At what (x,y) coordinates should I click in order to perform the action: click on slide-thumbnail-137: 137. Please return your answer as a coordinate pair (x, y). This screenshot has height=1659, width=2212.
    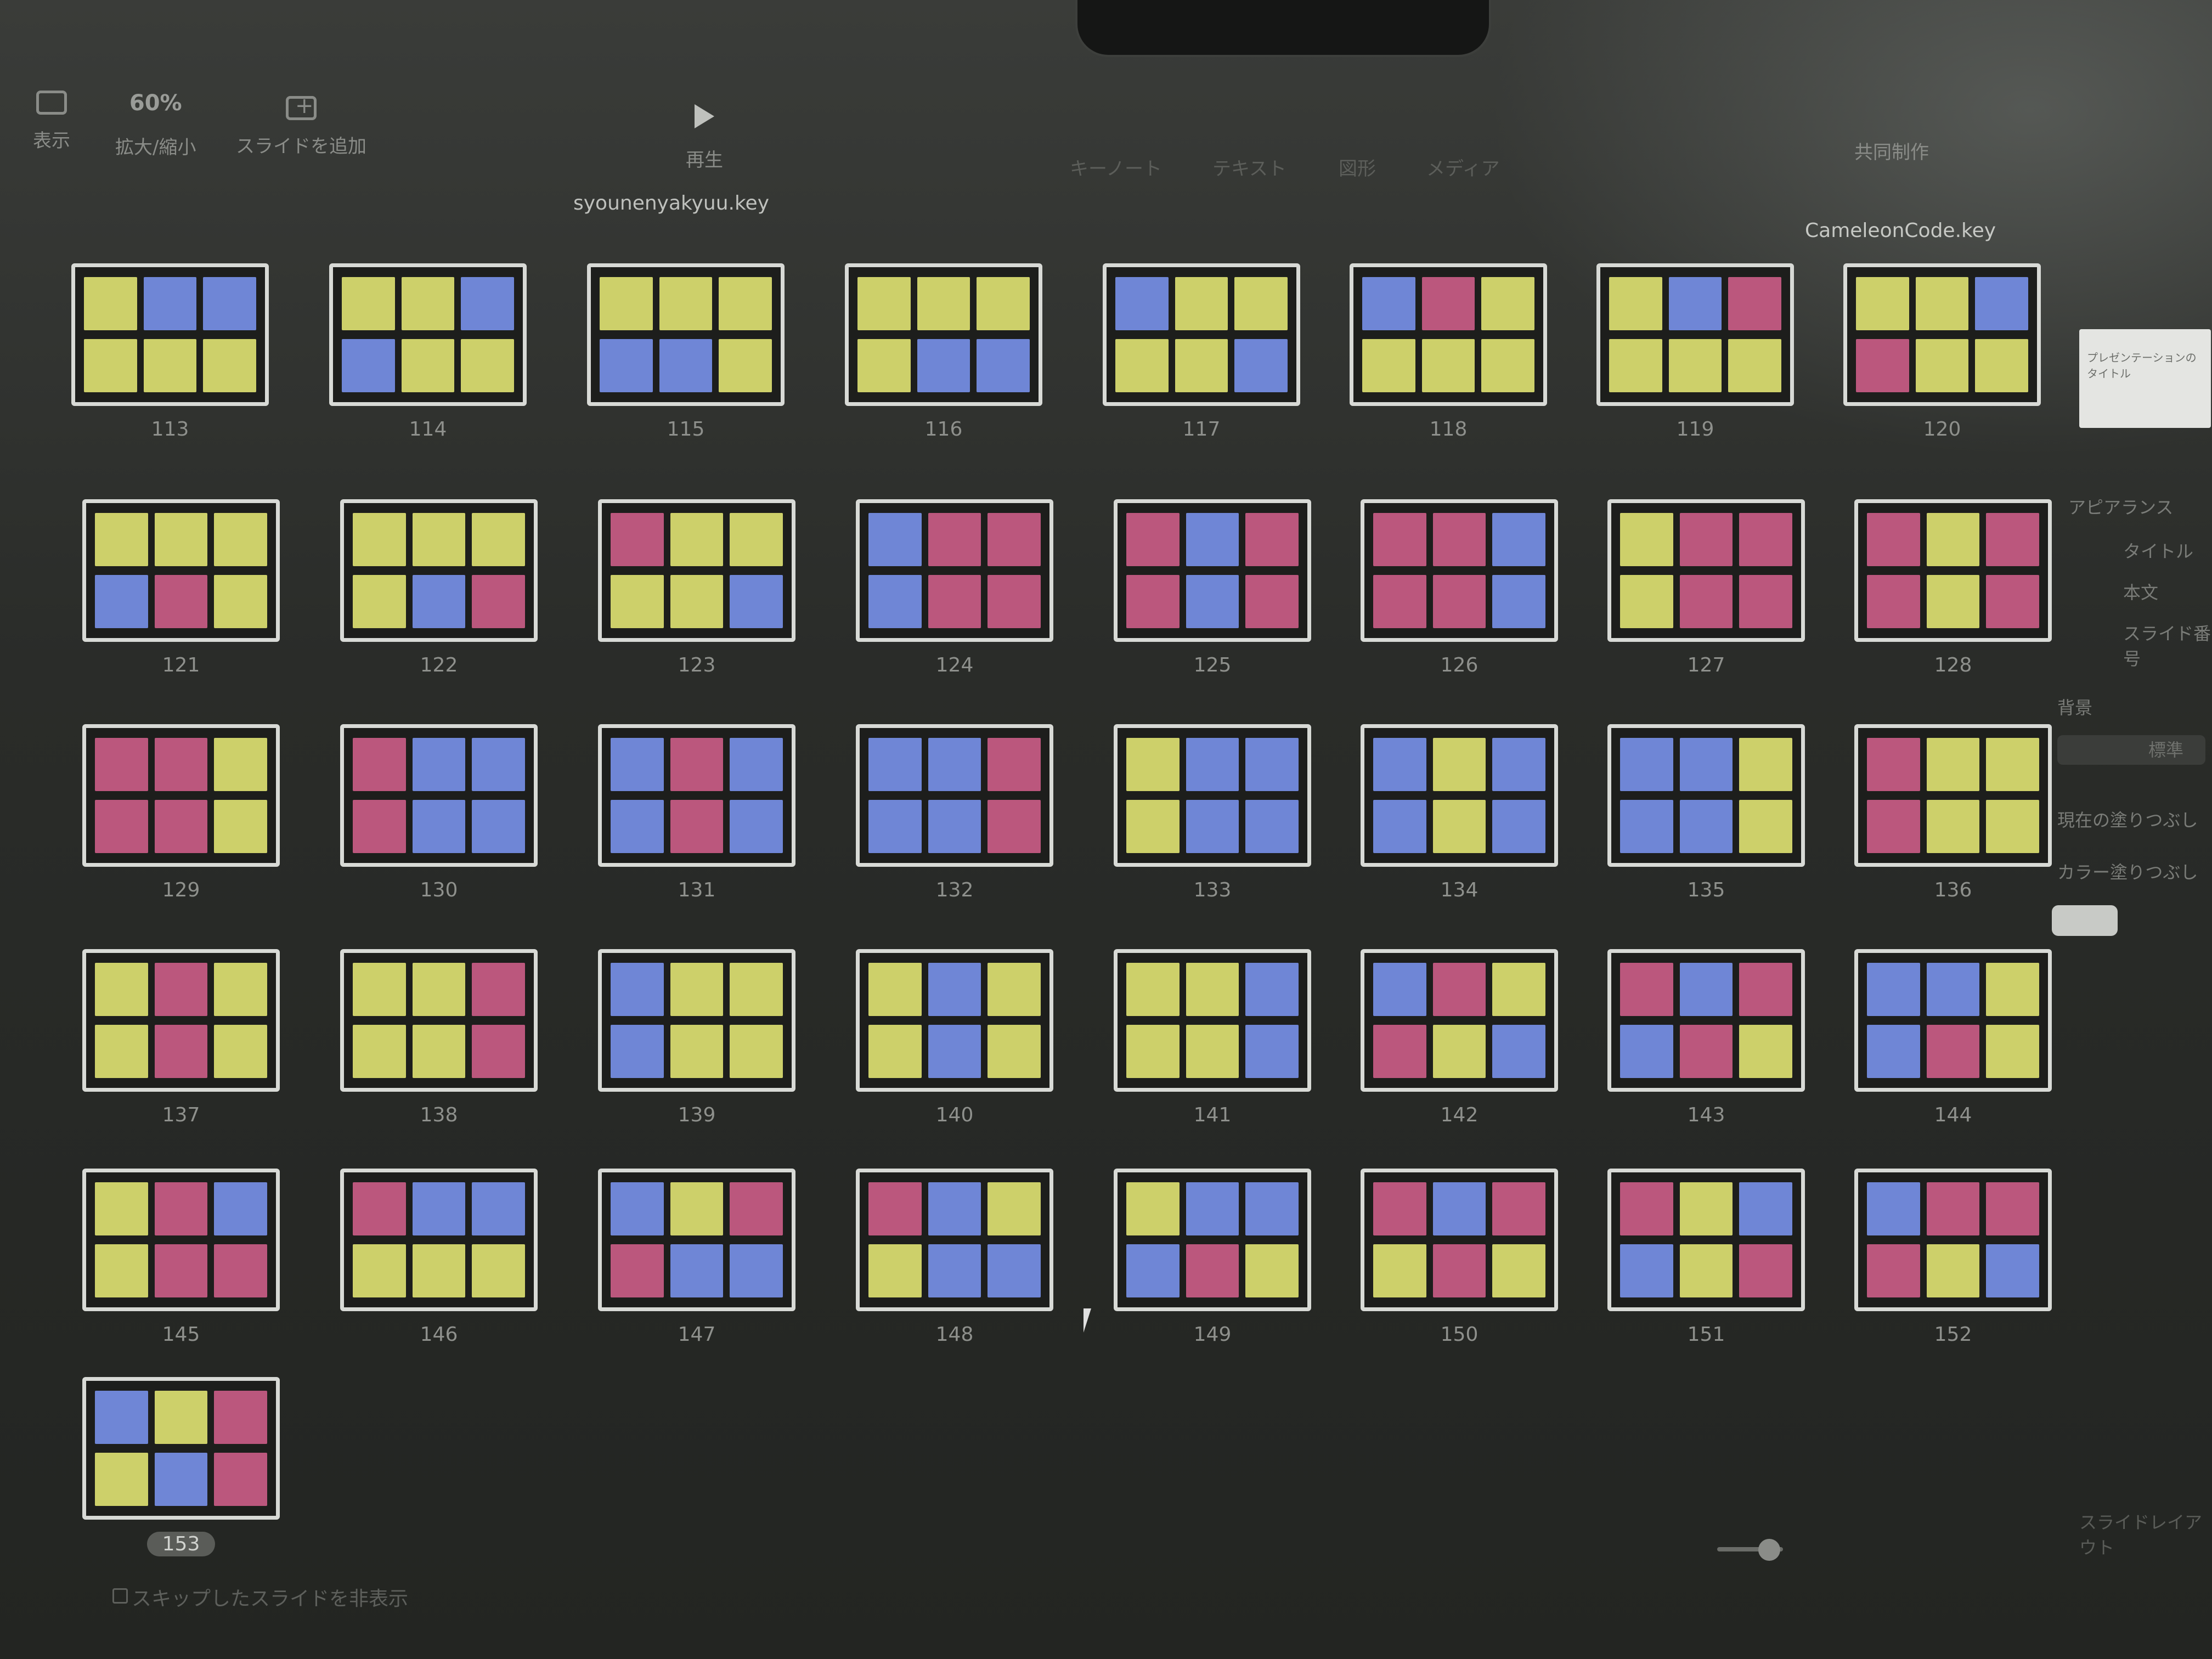
    Looking at the image, I should click on (181, 1037).